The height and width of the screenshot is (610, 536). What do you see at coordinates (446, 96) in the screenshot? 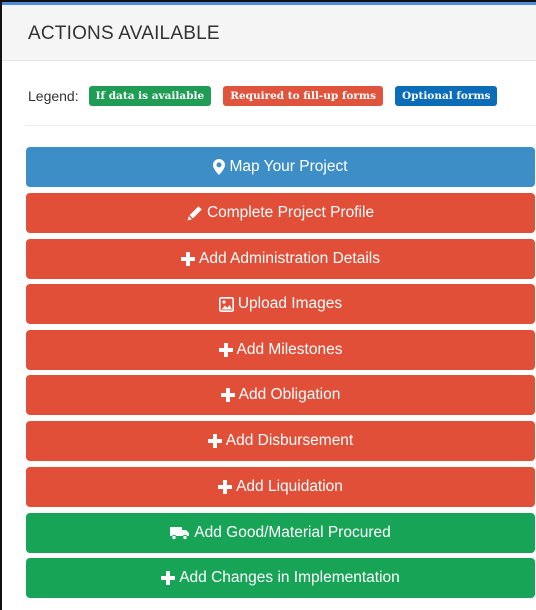
I see `legend-badge-optional: Optional forms` at bounding box center [446, 96].